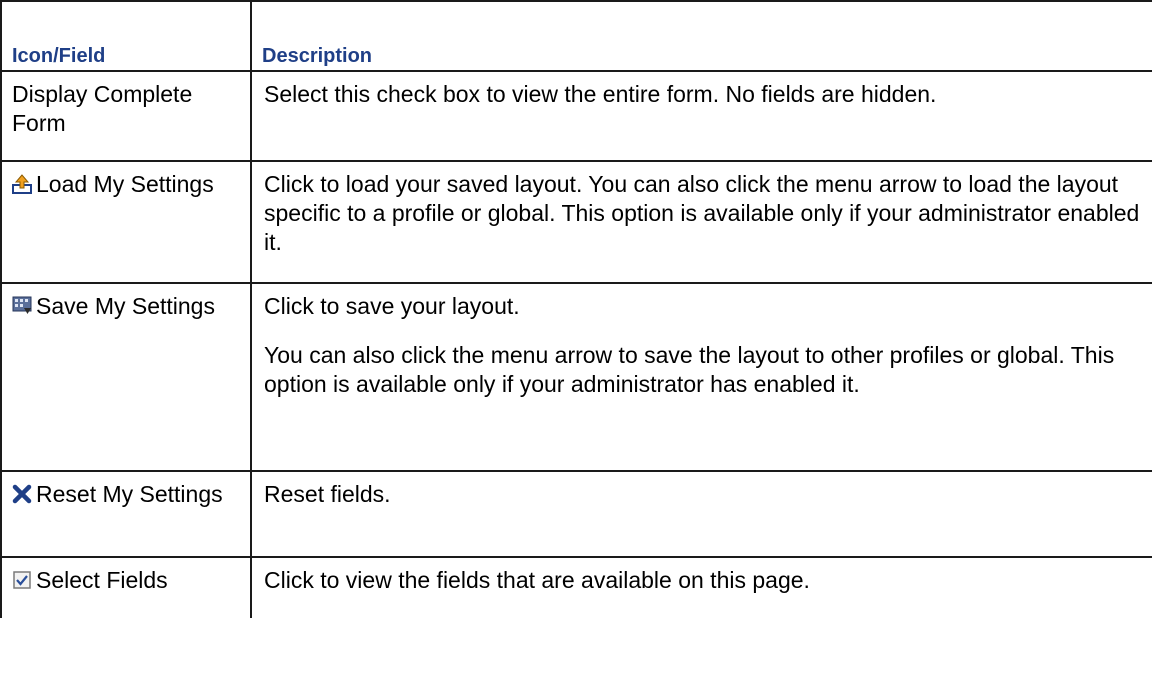 The width and height of the screenshot is (1152, 673). I want to click on field-name: Save My Settings, so click(125, 306).